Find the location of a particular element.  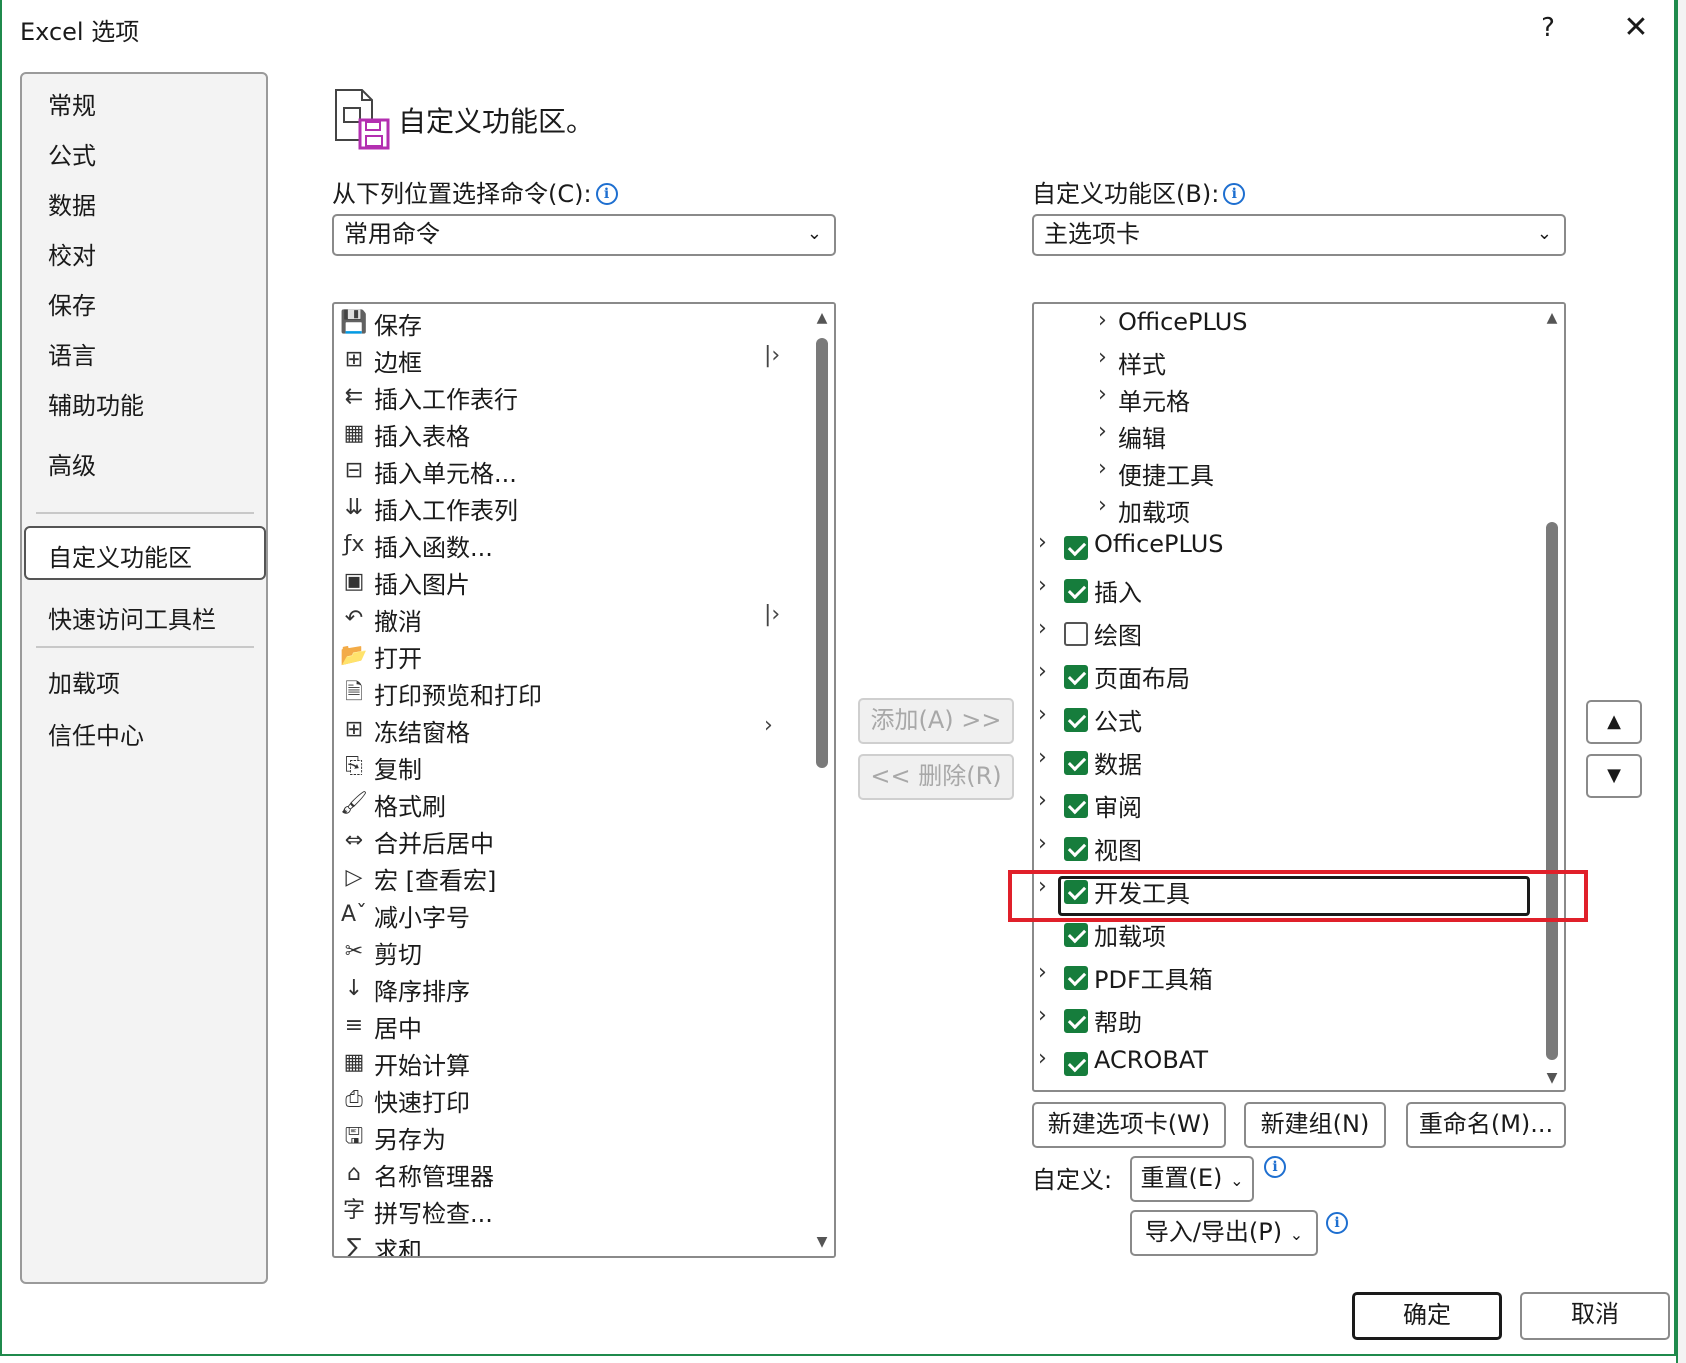

command-item: ⎙ 快速打印 is located at coordinates (571, 1099).